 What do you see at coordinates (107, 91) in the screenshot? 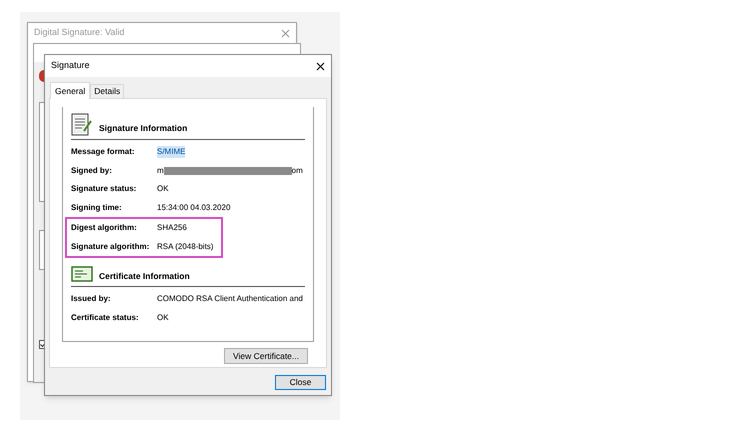
I see `tab: Details` at bounding box center [107, 91].